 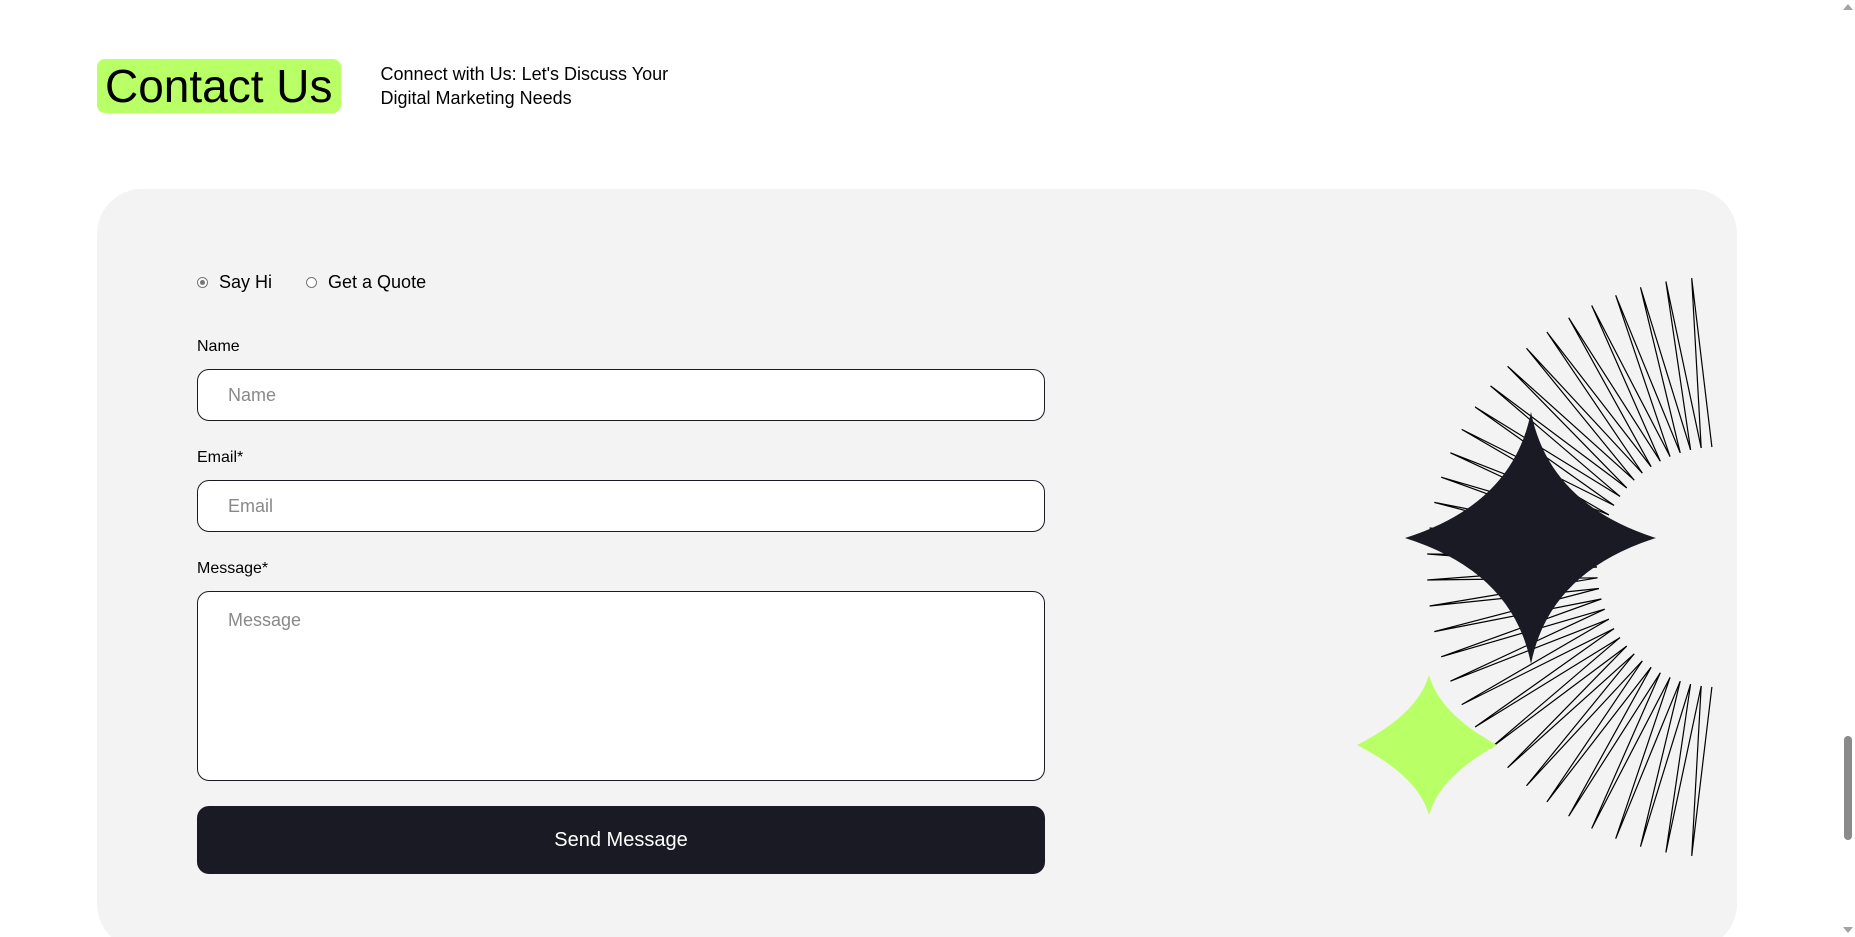 What do you see at coordinates (1847, 468) in the screenshot?
I see `scrollbar` at bounding box center [1847, 468].